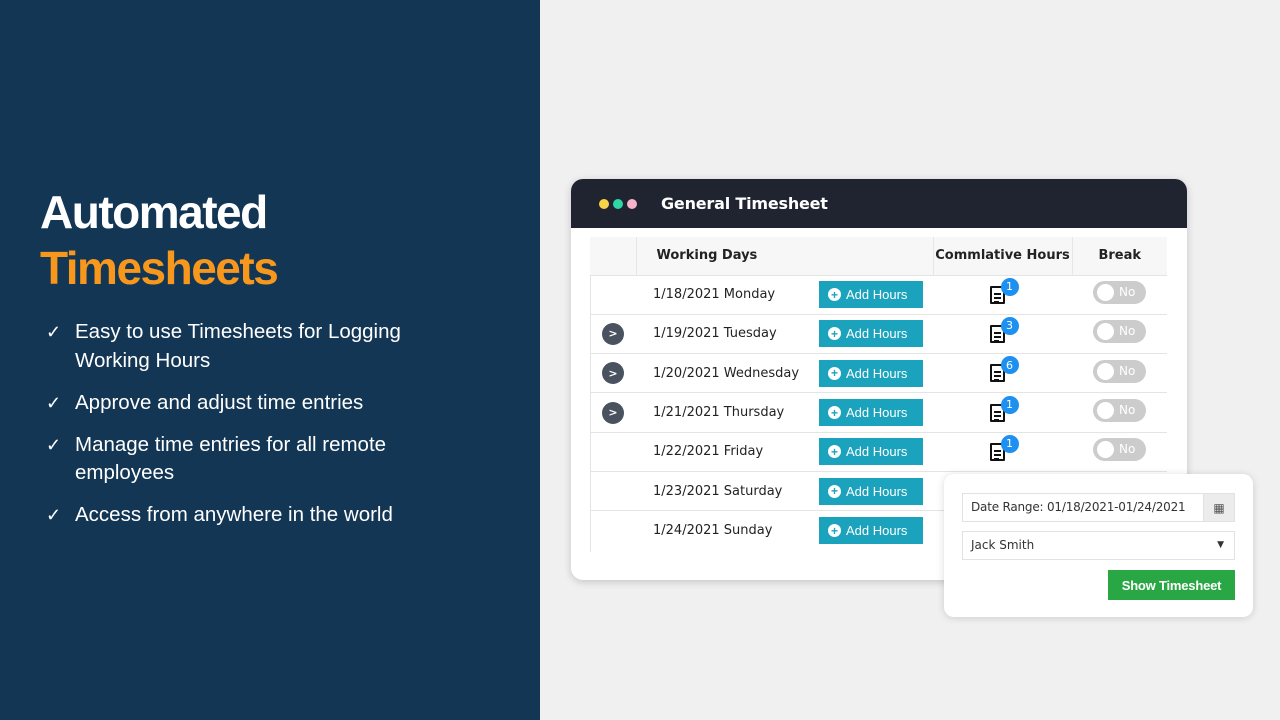  What do you see at coordinates (1083, 507) in the screenshot?
I see `date-range-value: Date Range: 01/18/2021-01/24/2021` at bounding box center [1083, 507].